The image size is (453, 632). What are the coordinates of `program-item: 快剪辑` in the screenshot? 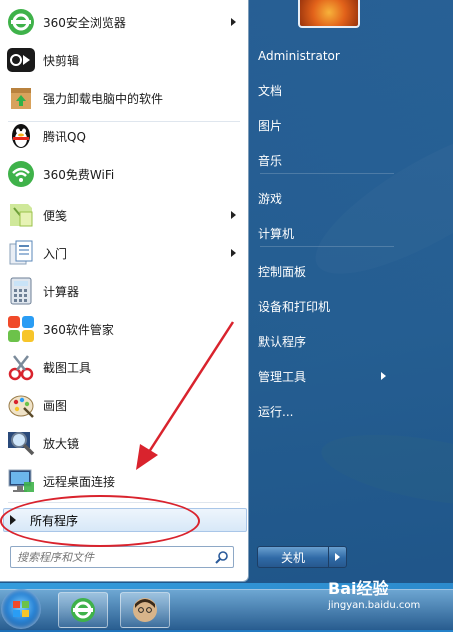 It's located at (123, 60).